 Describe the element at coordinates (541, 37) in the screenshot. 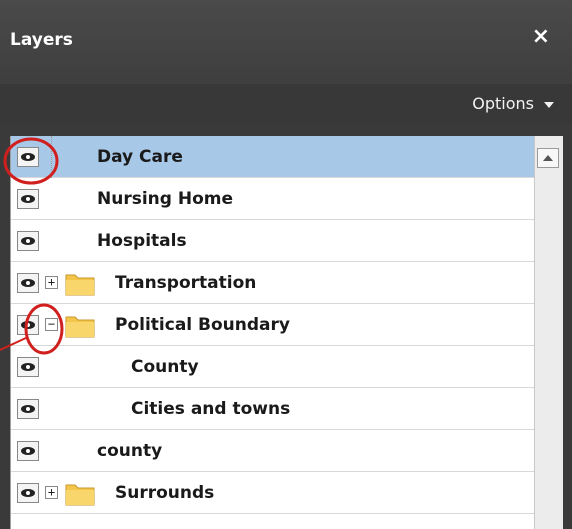

I see `close-icon: ×` at that location.